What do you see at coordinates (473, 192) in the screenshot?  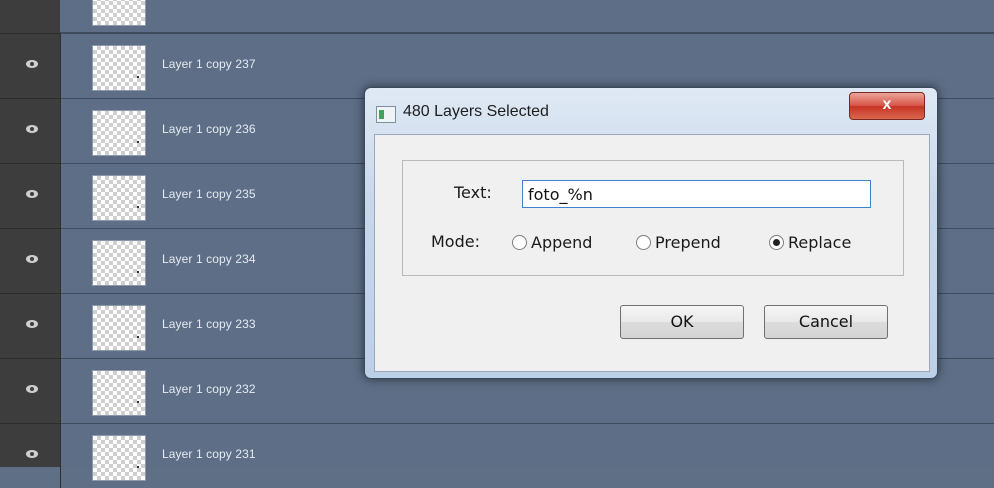 I see `text-label: Text:` at bounding box center [473, 192].